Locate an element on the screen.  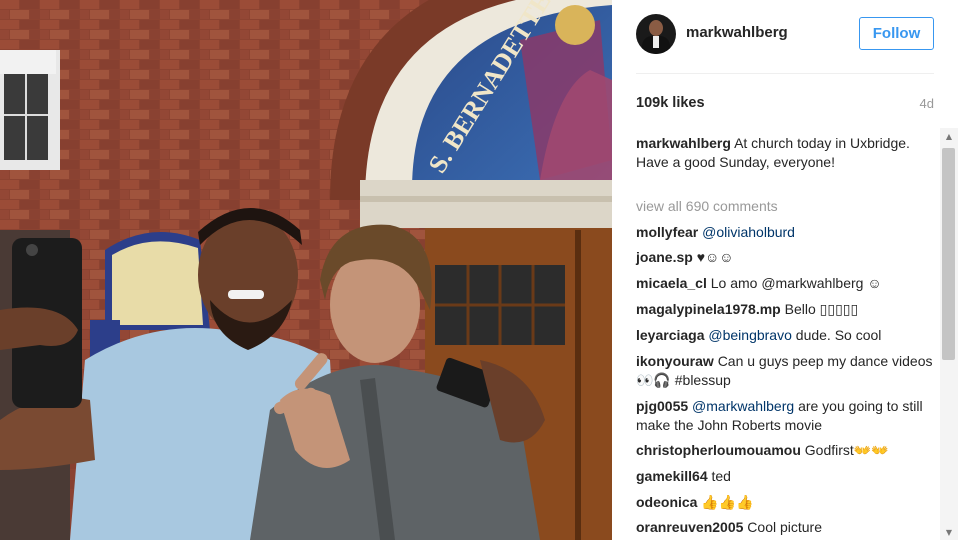
avatar-face is located at coordinates (656, 28).